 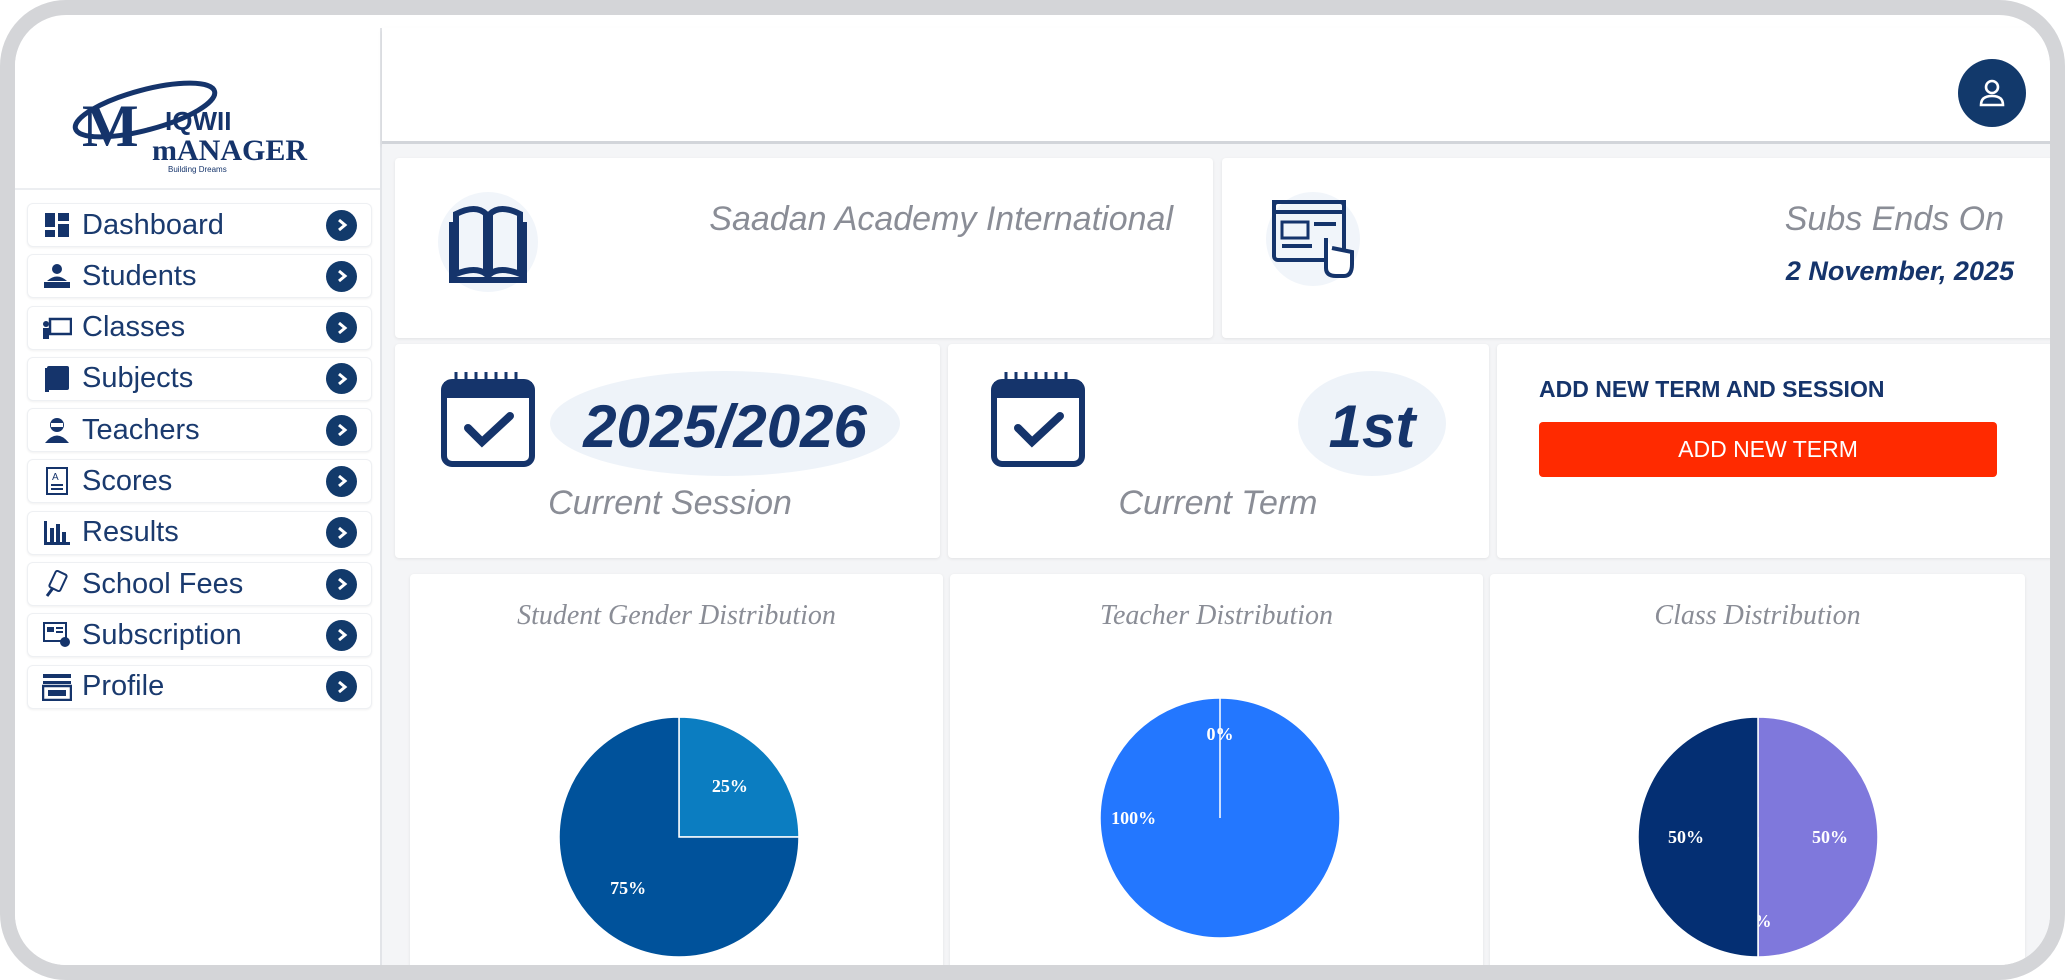 I want to click on scoresheet-icon: A, so click(x=57, y=481).